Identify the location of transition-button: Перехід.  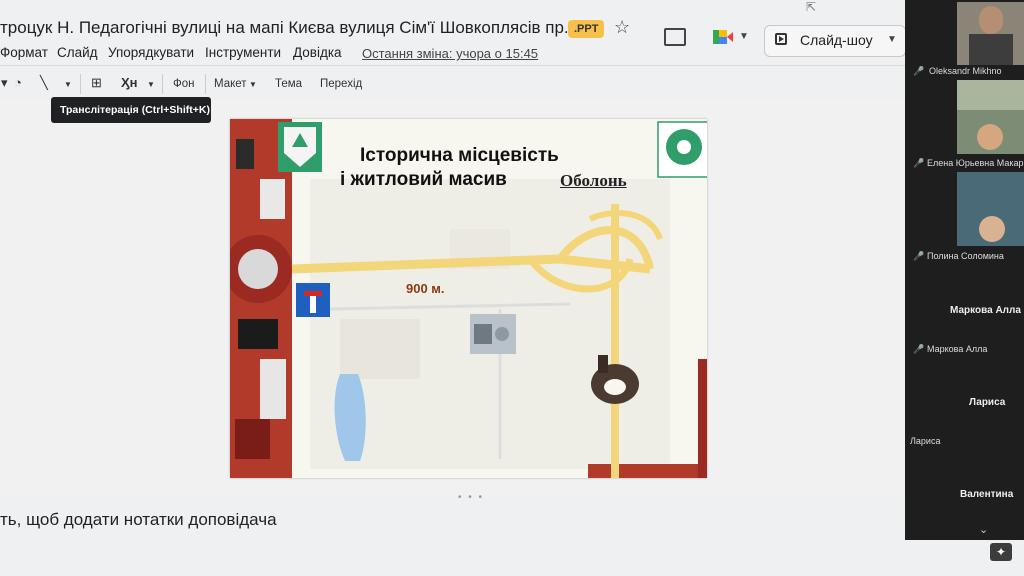
(341, 84).